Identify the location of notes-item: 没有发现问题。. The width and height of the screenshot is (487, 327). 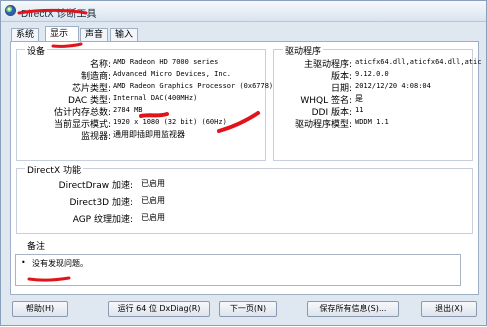
(60, 263).